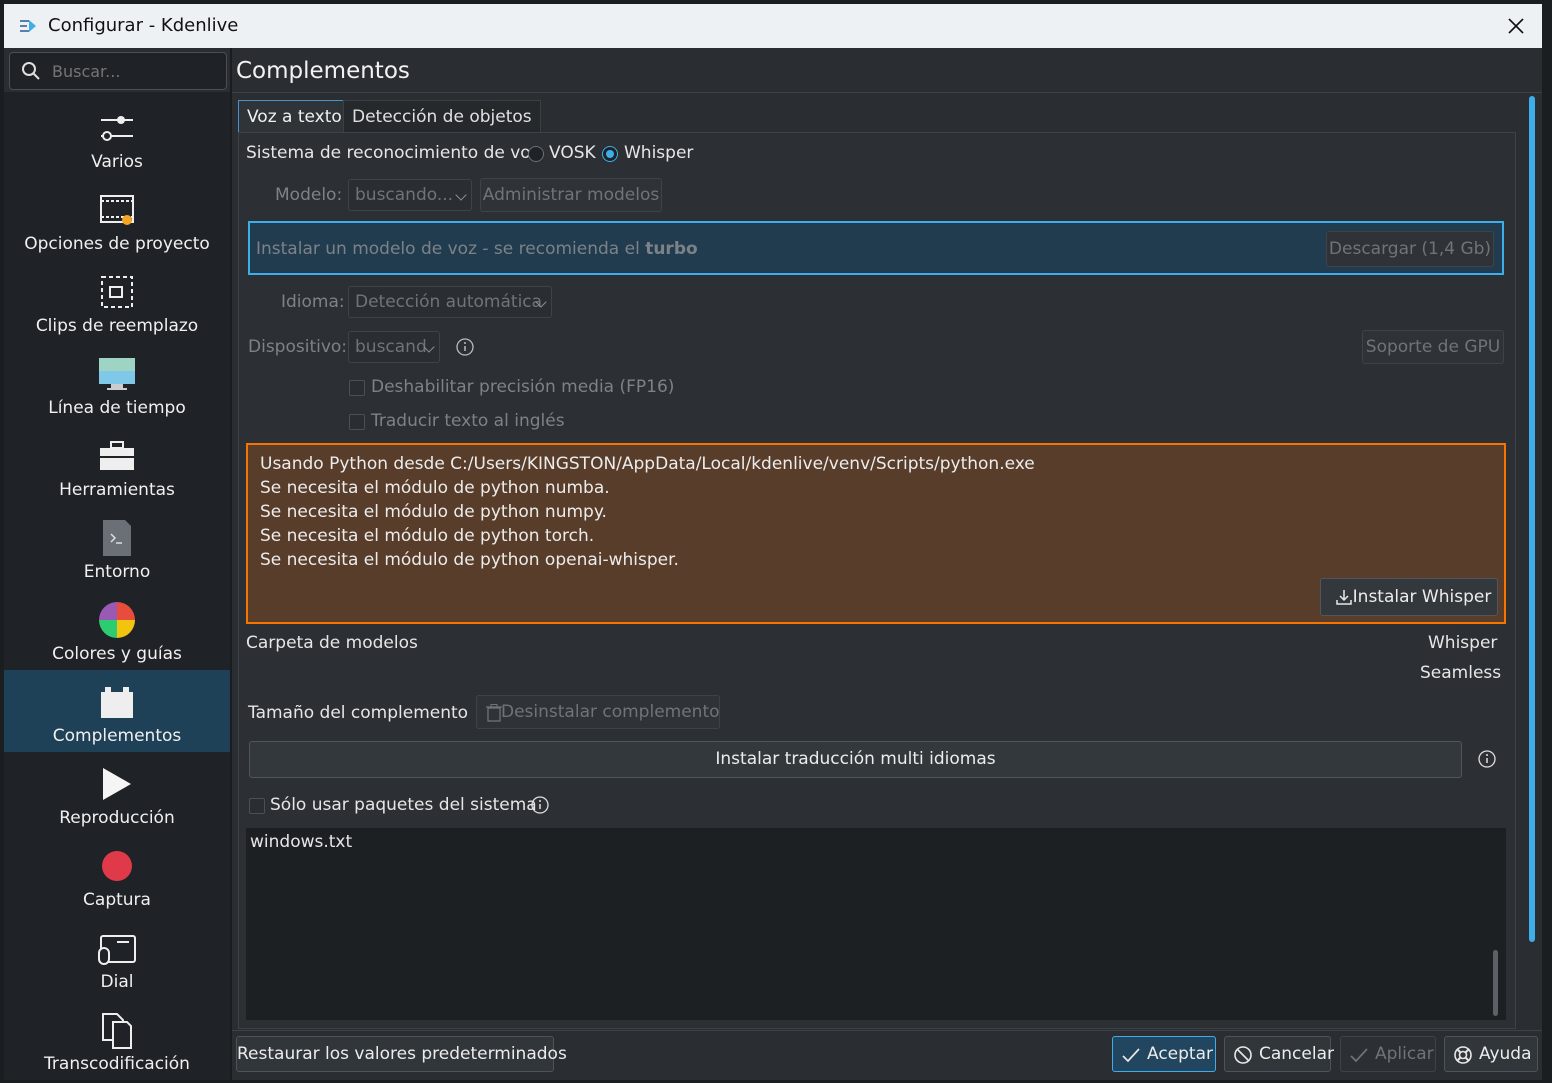 The height and width of the screenshot is (1083, 1552). I want to click on search-icon, so click(31, 71).